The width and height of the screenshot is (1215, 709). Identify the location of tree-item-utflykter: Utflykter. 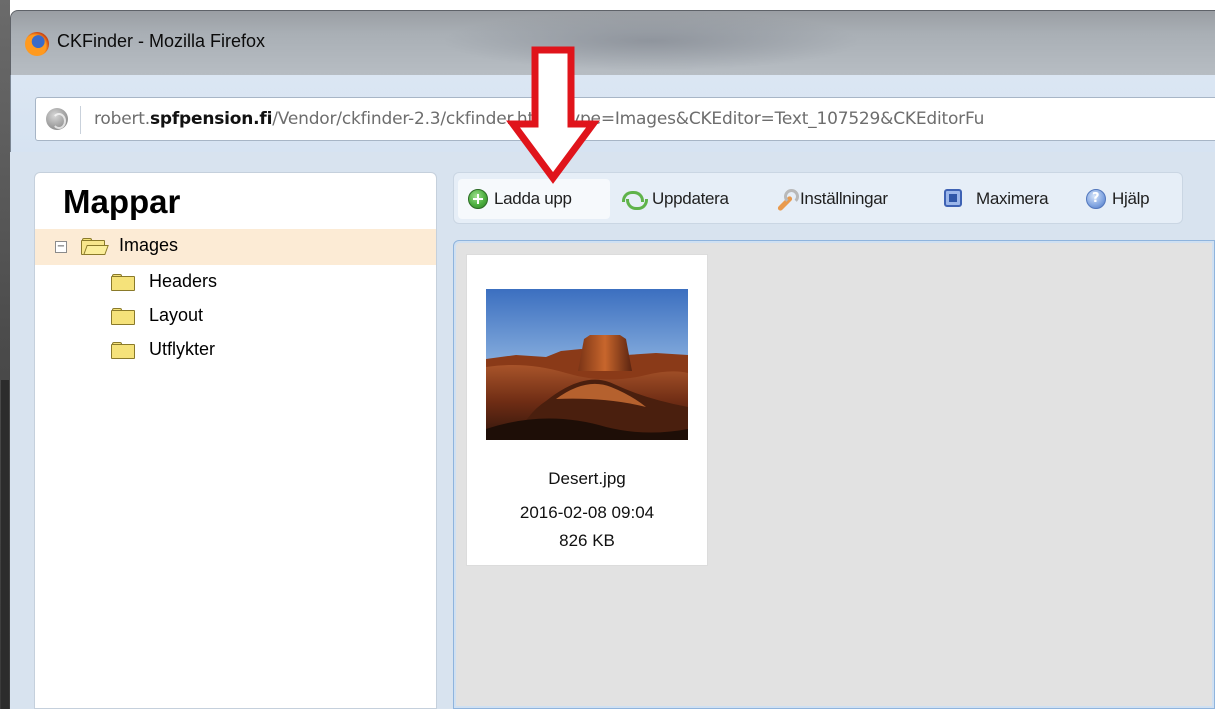
(235, 350).